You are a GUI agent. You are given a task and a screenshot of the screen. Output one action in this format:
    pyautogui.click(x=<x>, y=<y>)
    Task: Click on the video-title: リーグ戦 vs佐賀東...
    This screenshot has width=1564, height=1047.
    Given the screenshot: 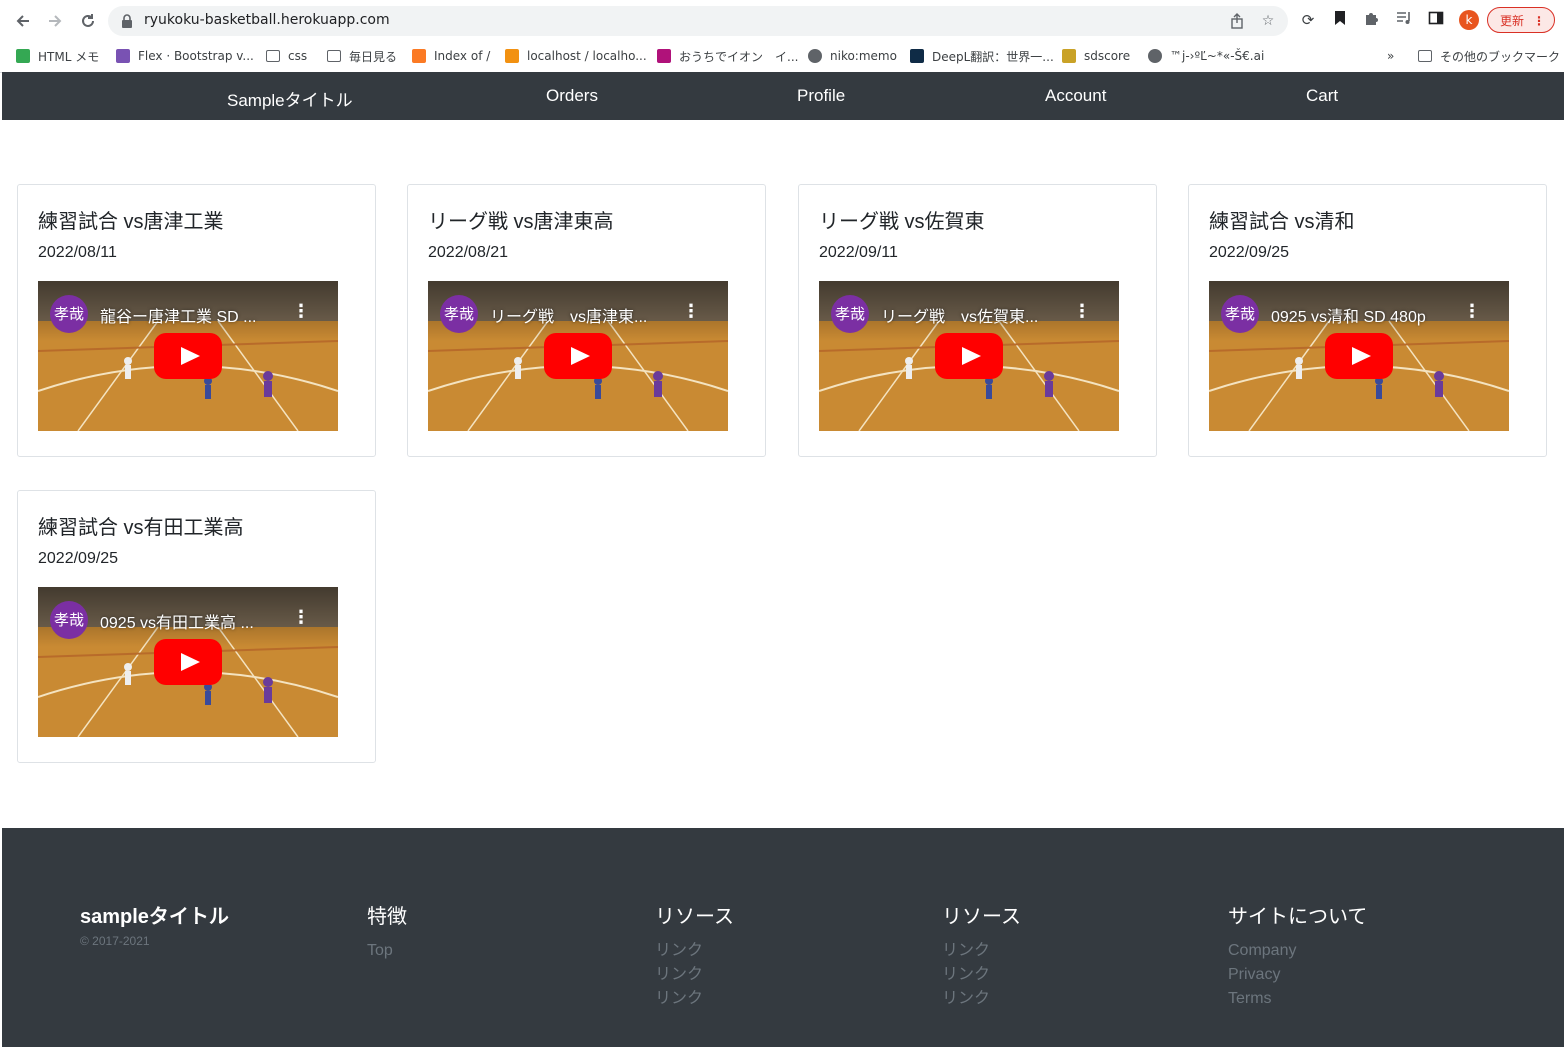 What is the action you would take?
    pyautogui.click(x=976, y=315)
    